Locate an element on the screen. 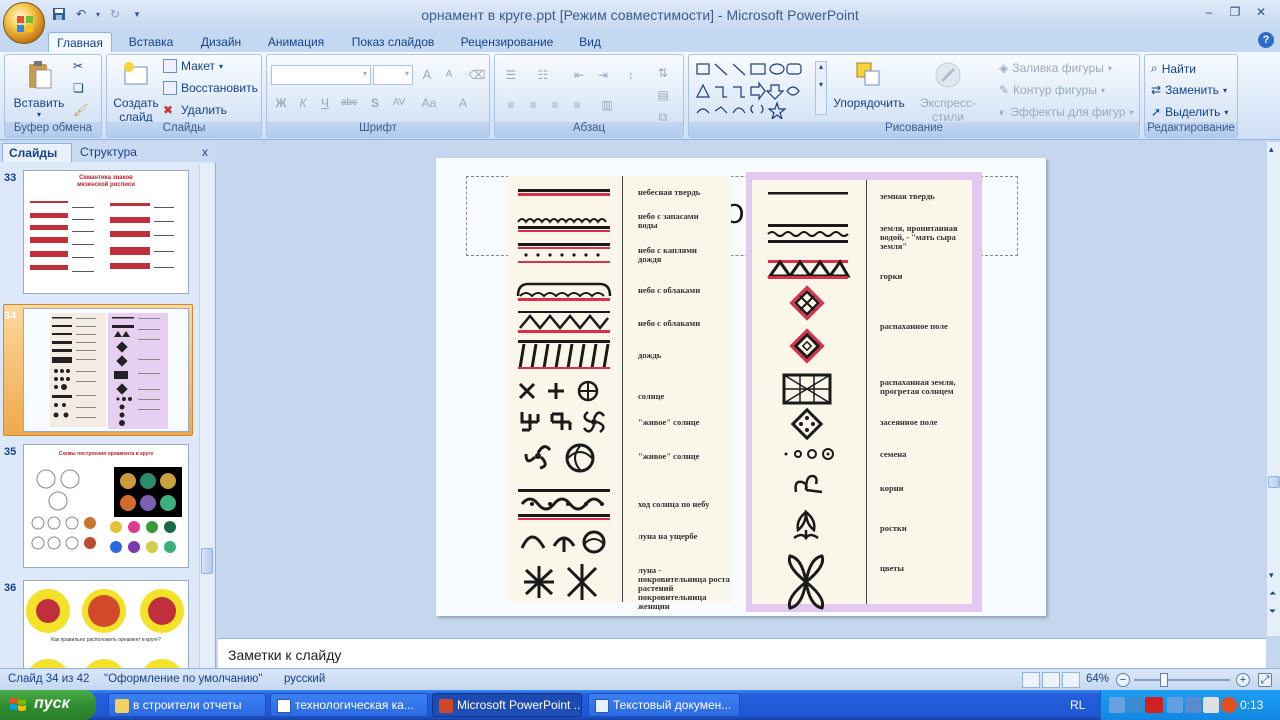  font-size-dropdown: ▾ is located at coordinates (393, 75).